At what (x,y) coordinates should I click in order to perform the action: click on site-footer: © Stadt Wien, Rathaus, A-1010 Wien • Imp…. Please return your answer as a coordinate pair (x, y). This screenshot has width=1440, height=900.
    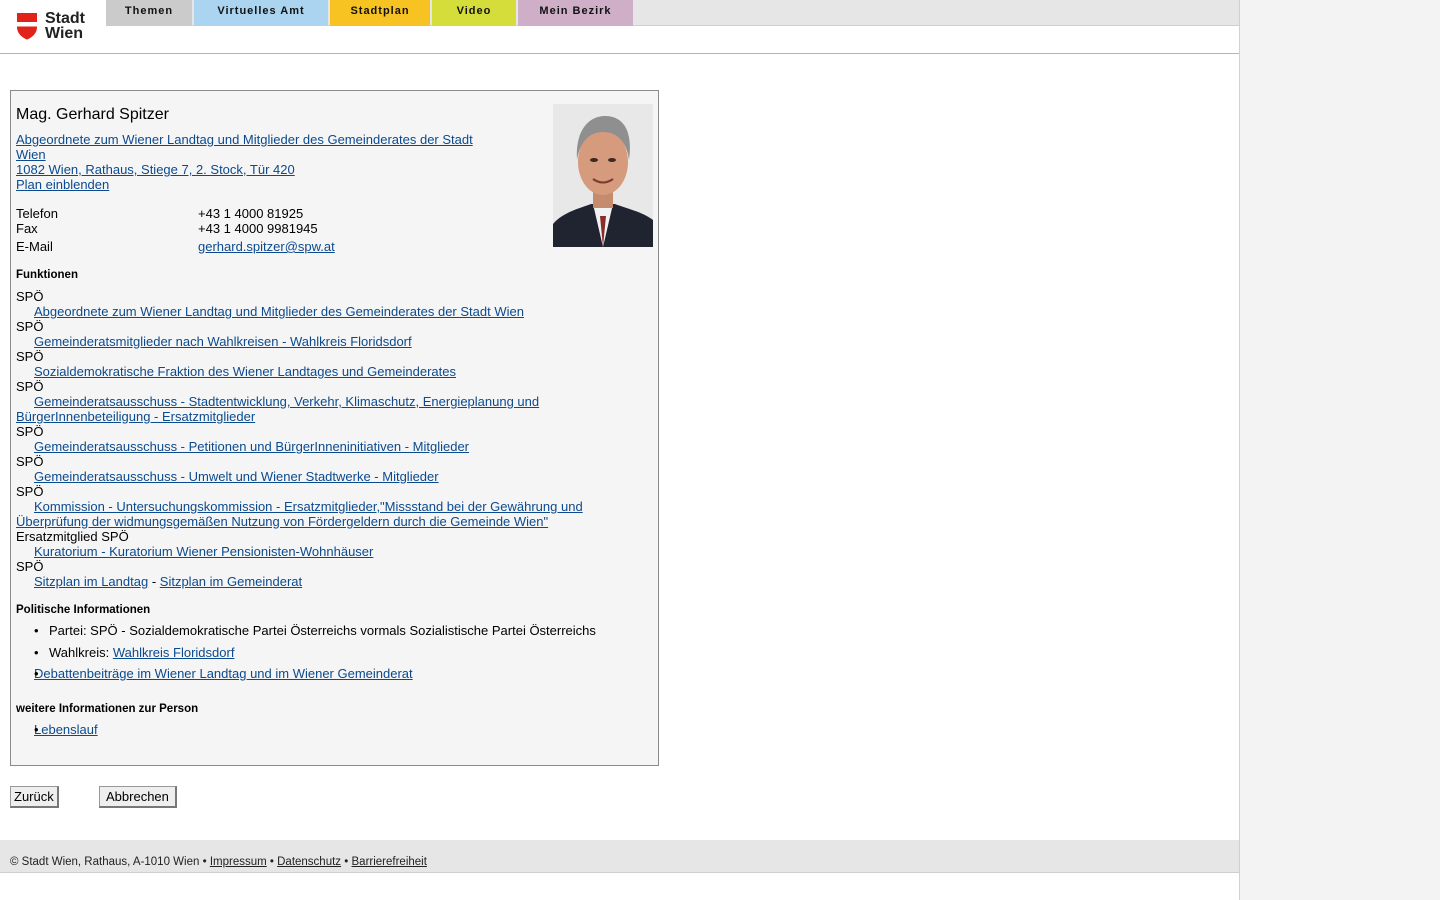
    Looking at the image, I should click on (619, 856).